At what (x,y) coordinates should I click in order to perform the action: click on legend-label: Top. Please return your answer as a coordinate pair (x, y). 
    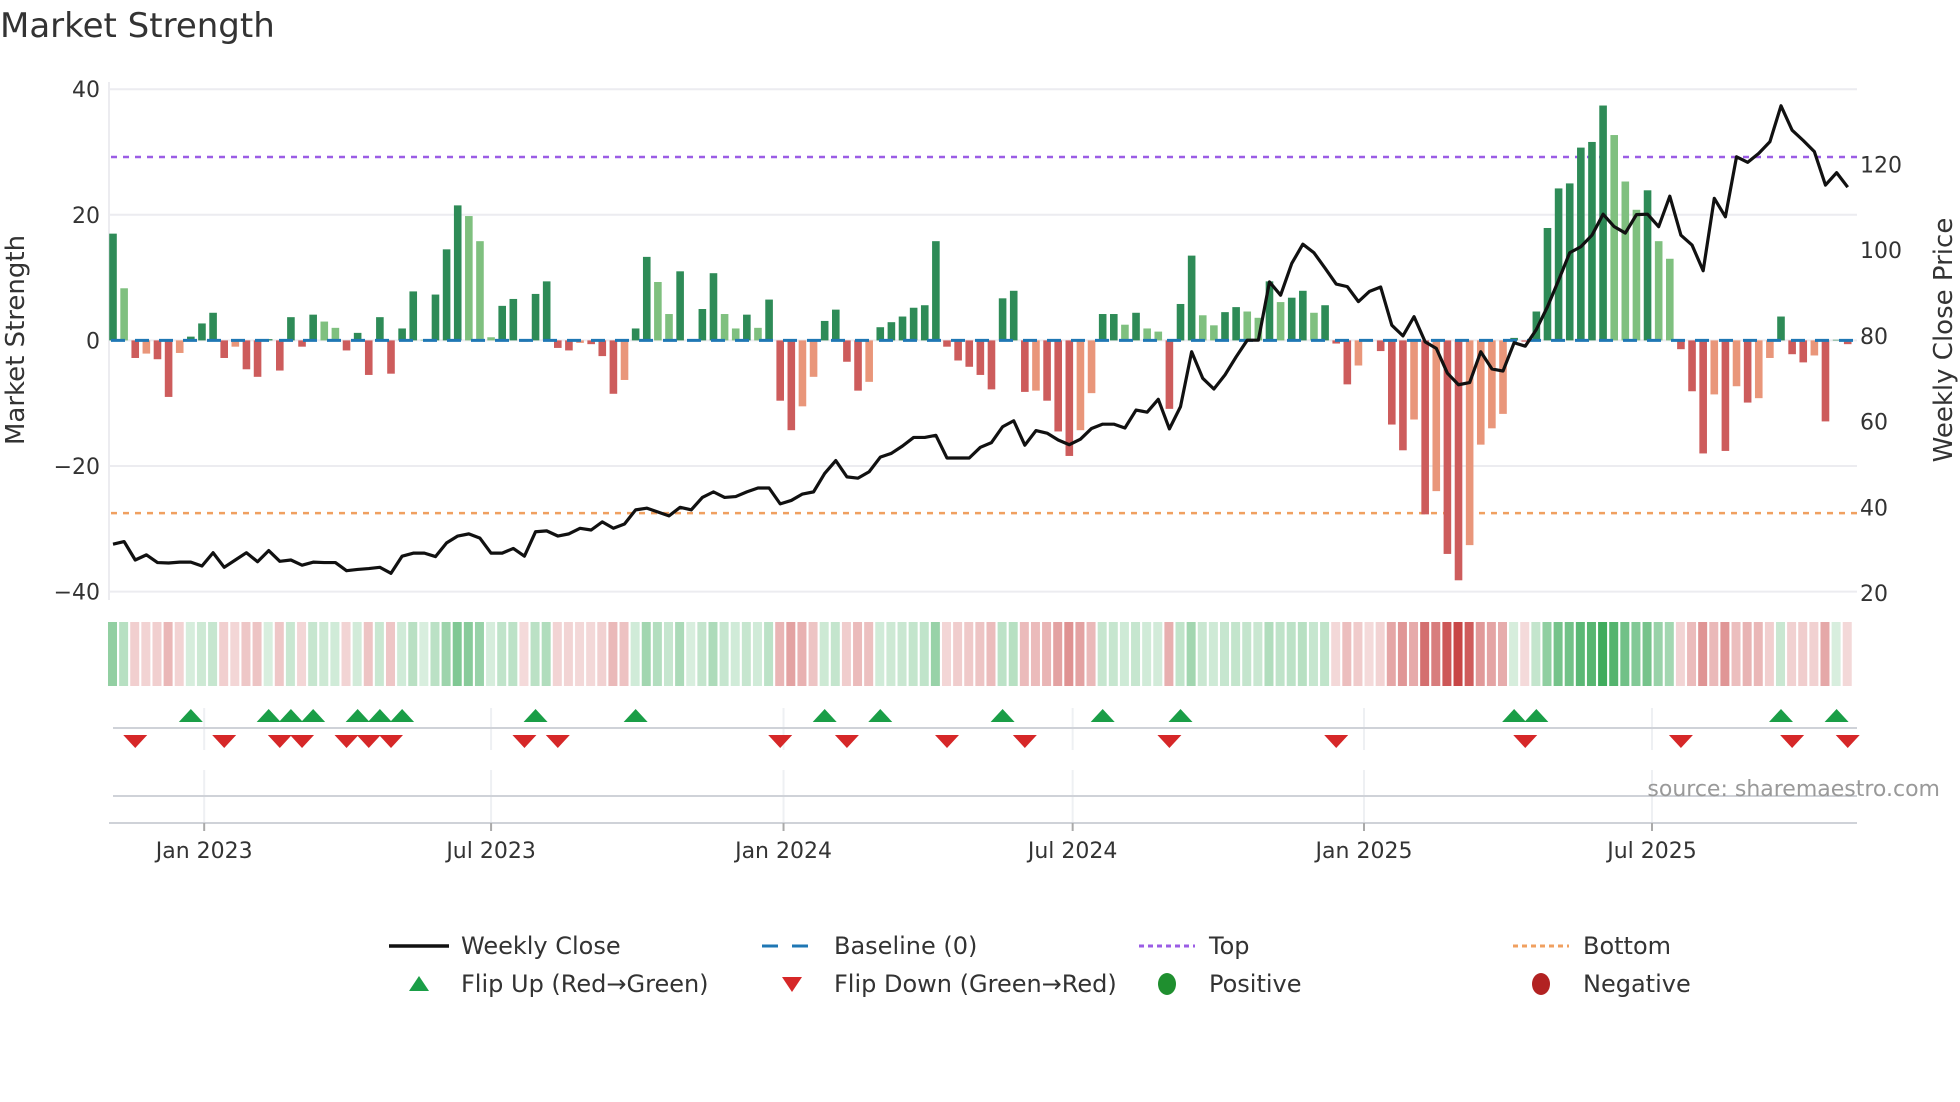
    Looking at the image, I should click on (1229, 946).